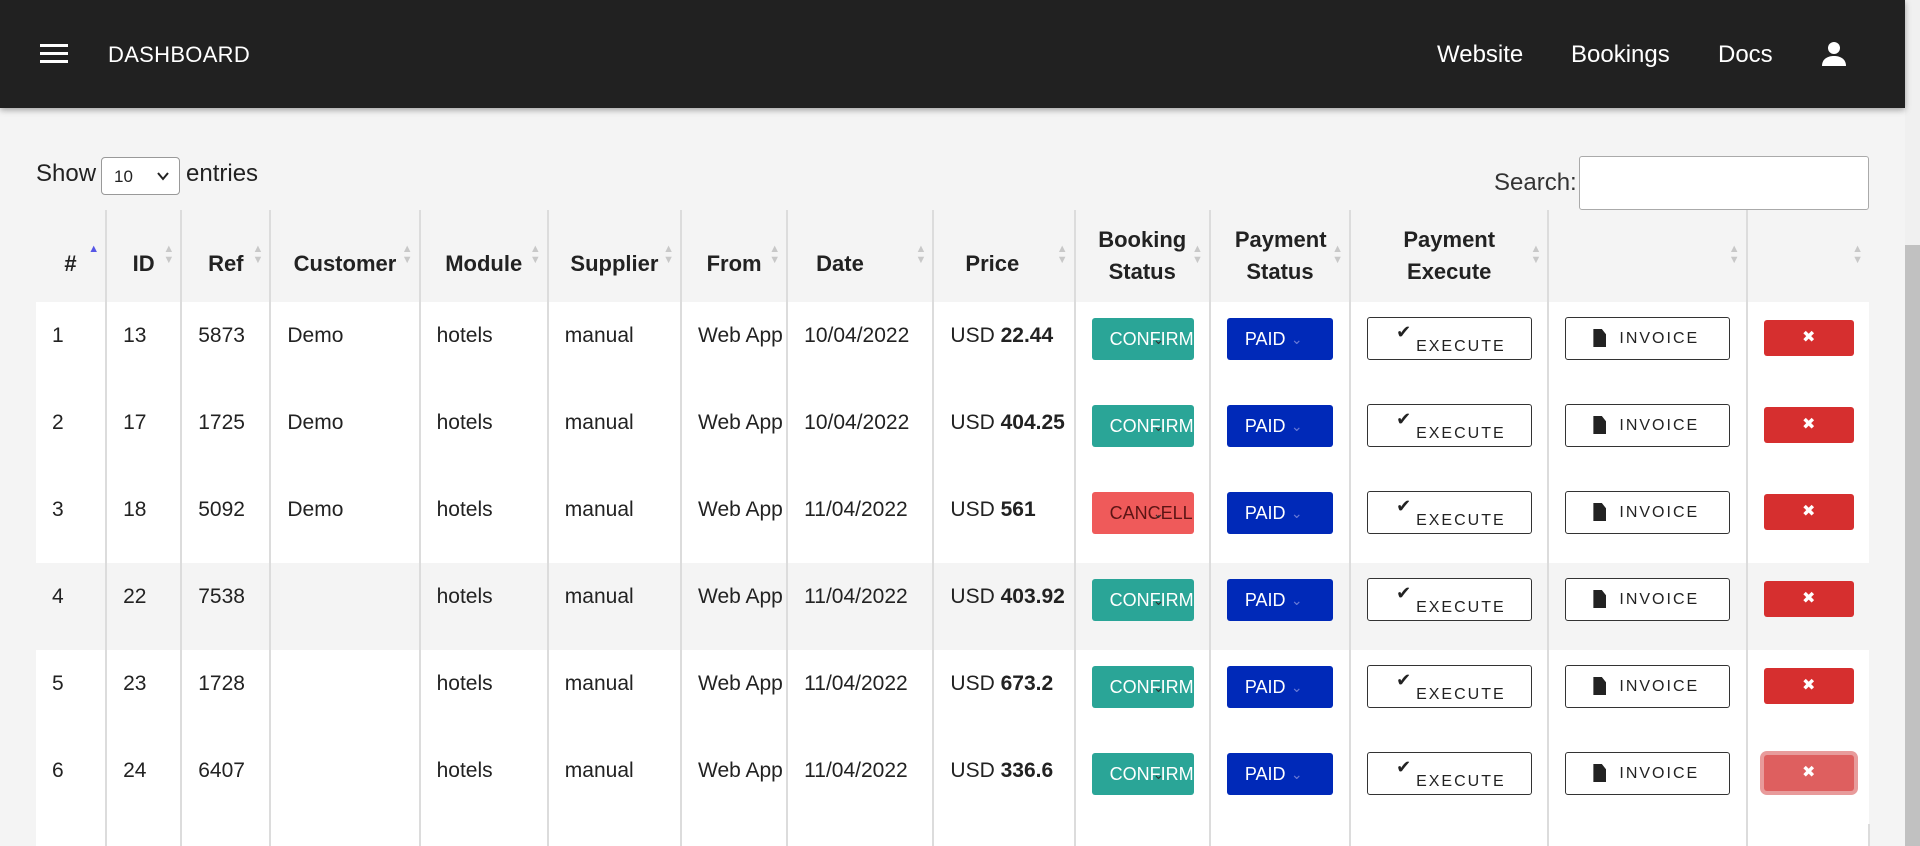  What do you see at coordinates (1004, 432) in the screenshot?
I see `cell-price: USD 404.25` at bounding box center [1004, 432].